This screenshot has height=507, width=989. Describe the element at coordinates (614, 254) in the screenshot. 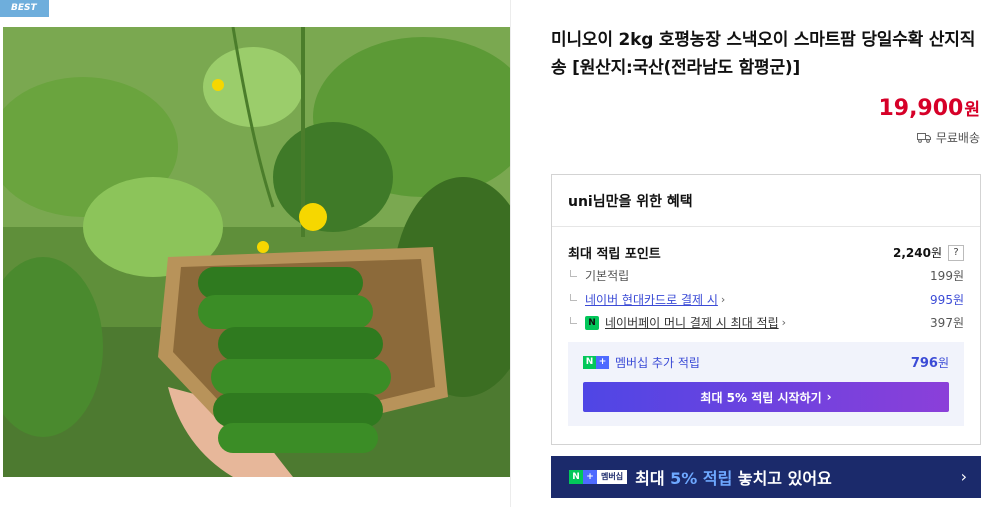

I see `max-points-label: 최대 적립 포인트` at that location.